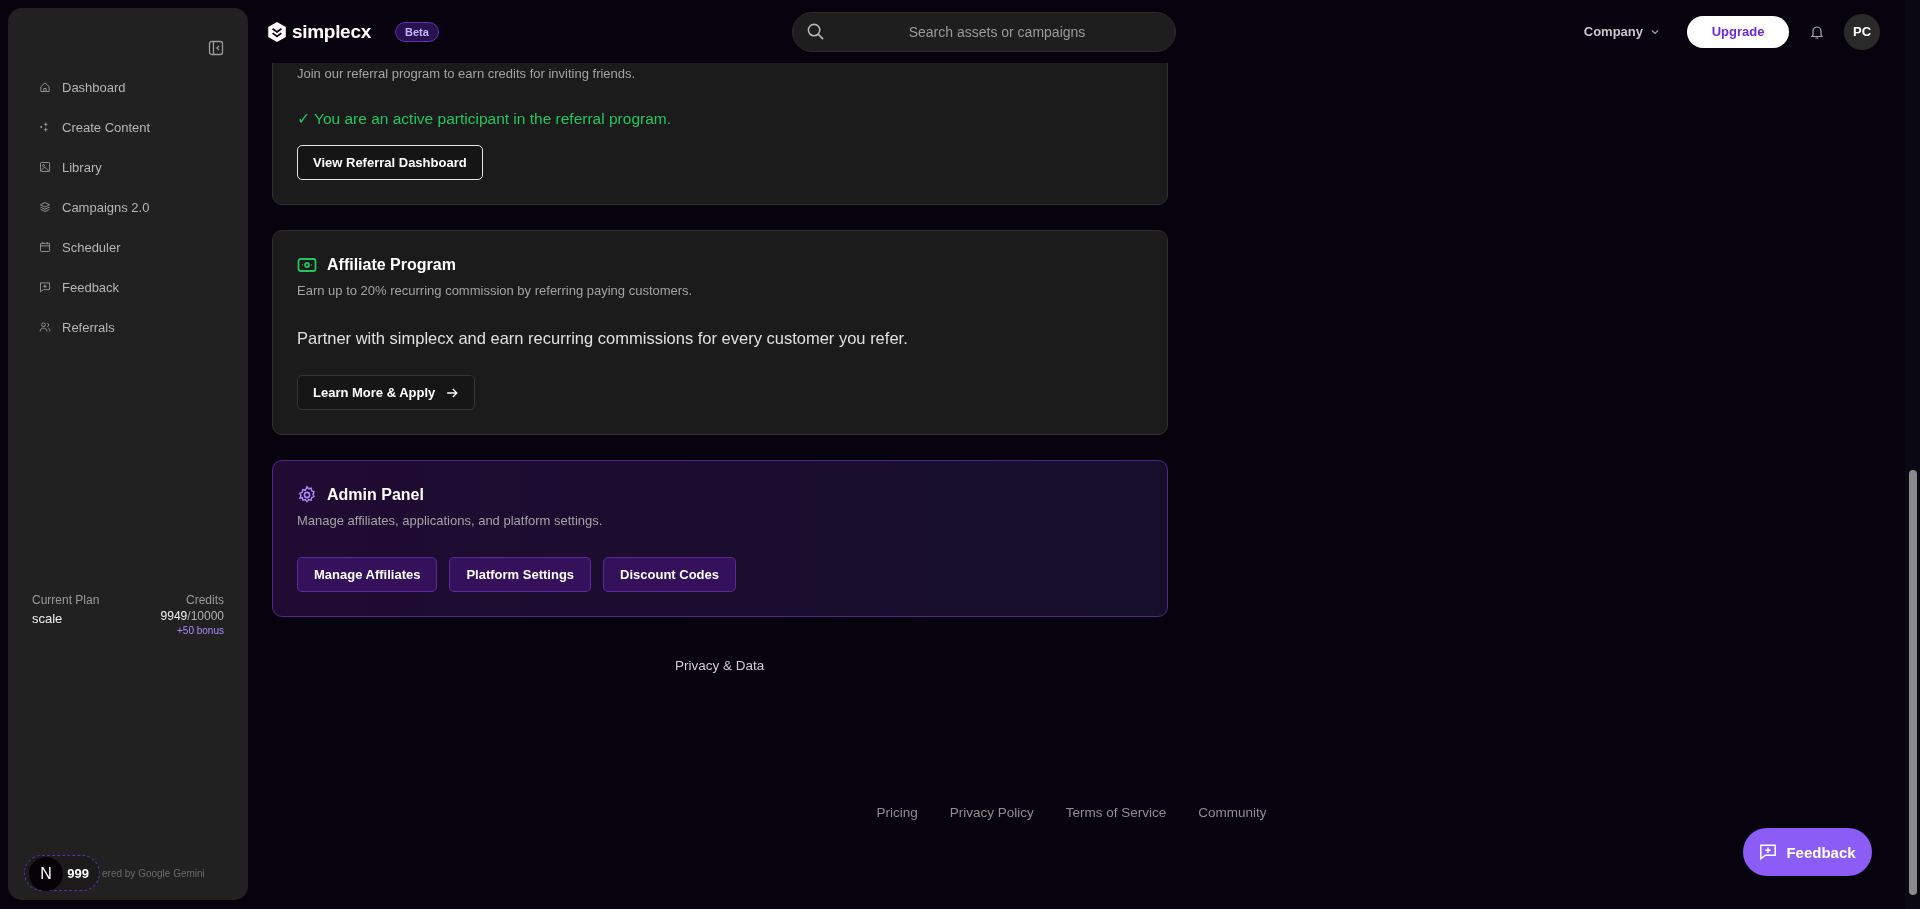 This screenshot has height=909, width=1920. I want to click on search-icon, so click(815, 31).